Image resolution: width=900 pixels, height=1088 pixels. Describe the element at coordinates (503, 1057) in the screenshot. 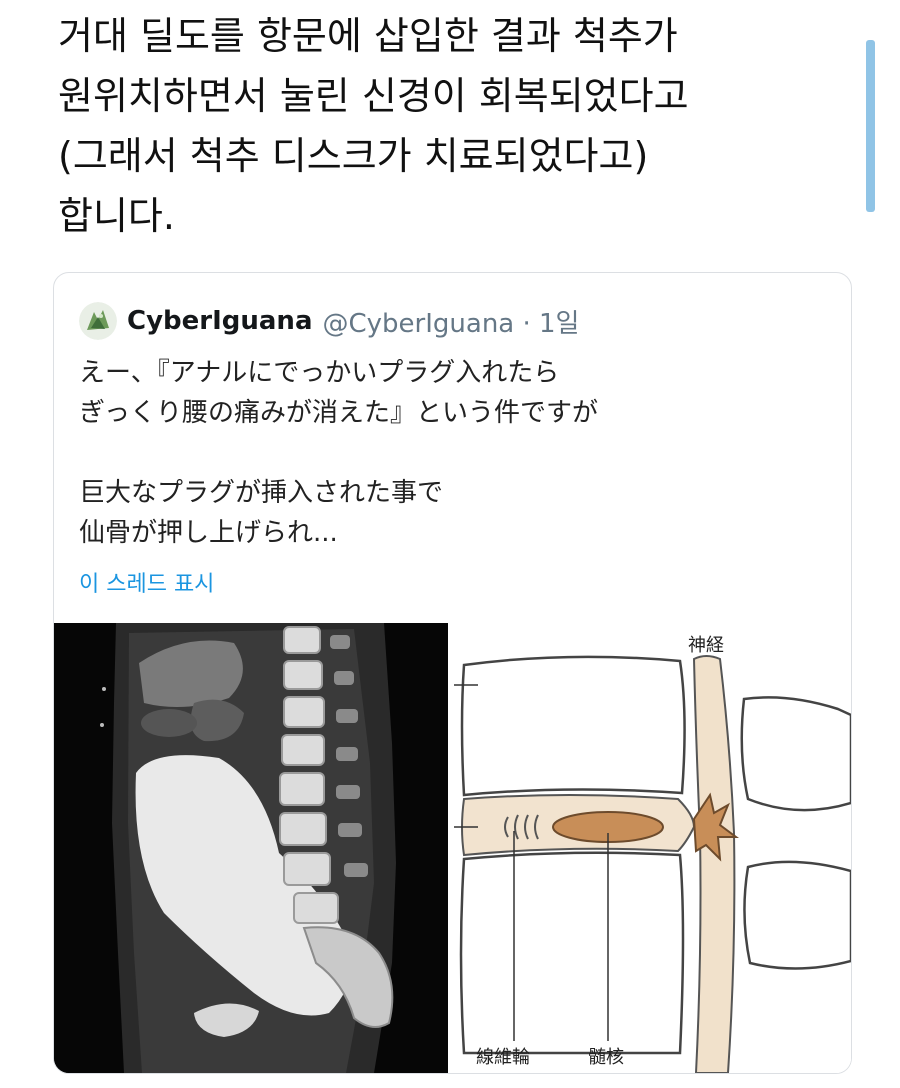

I see `label-annulus: 線維輪` at that location.